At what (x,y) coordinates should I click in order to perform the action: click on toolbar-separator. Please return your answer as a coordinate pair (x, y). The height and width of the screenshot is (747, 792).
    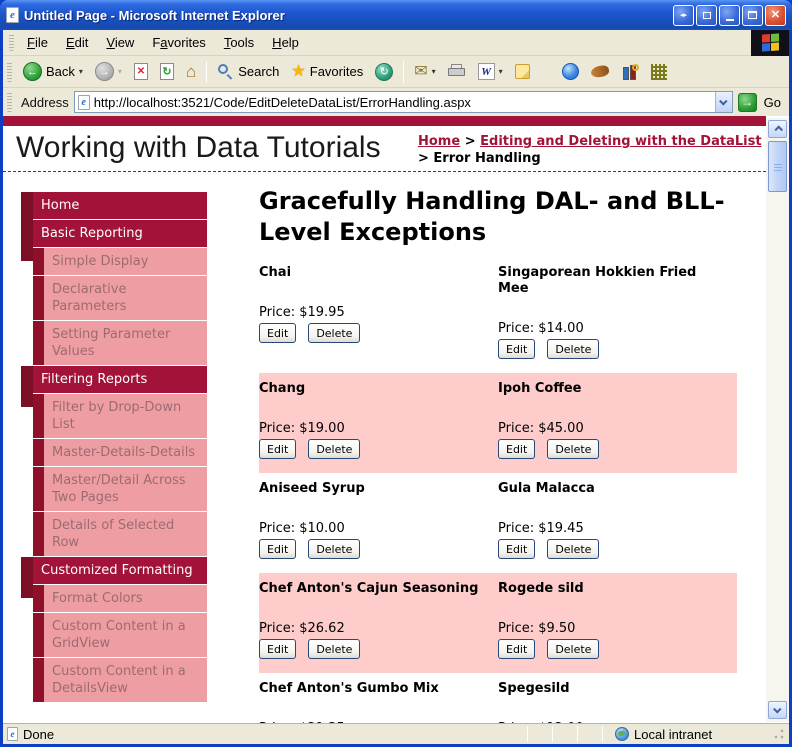
    Looking at the image, I should click on (404, 71).